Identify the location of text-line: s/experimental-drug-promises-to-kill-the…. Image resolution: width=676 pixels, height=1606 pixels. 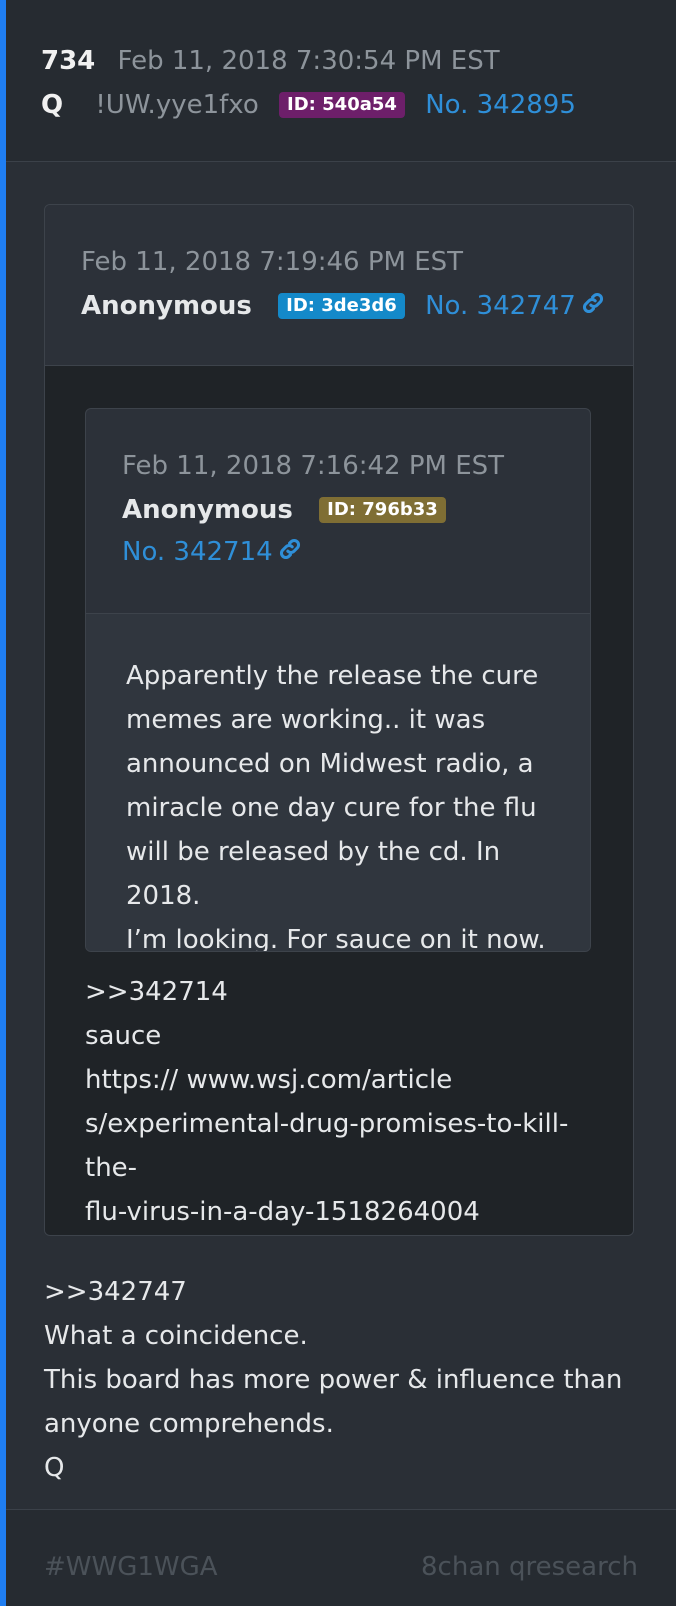
(327, 1146).